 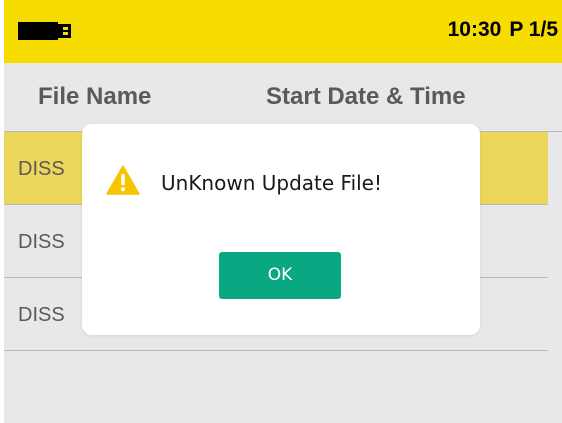 I want to click on clock-time: 10:30, so click(x=474, y=29).